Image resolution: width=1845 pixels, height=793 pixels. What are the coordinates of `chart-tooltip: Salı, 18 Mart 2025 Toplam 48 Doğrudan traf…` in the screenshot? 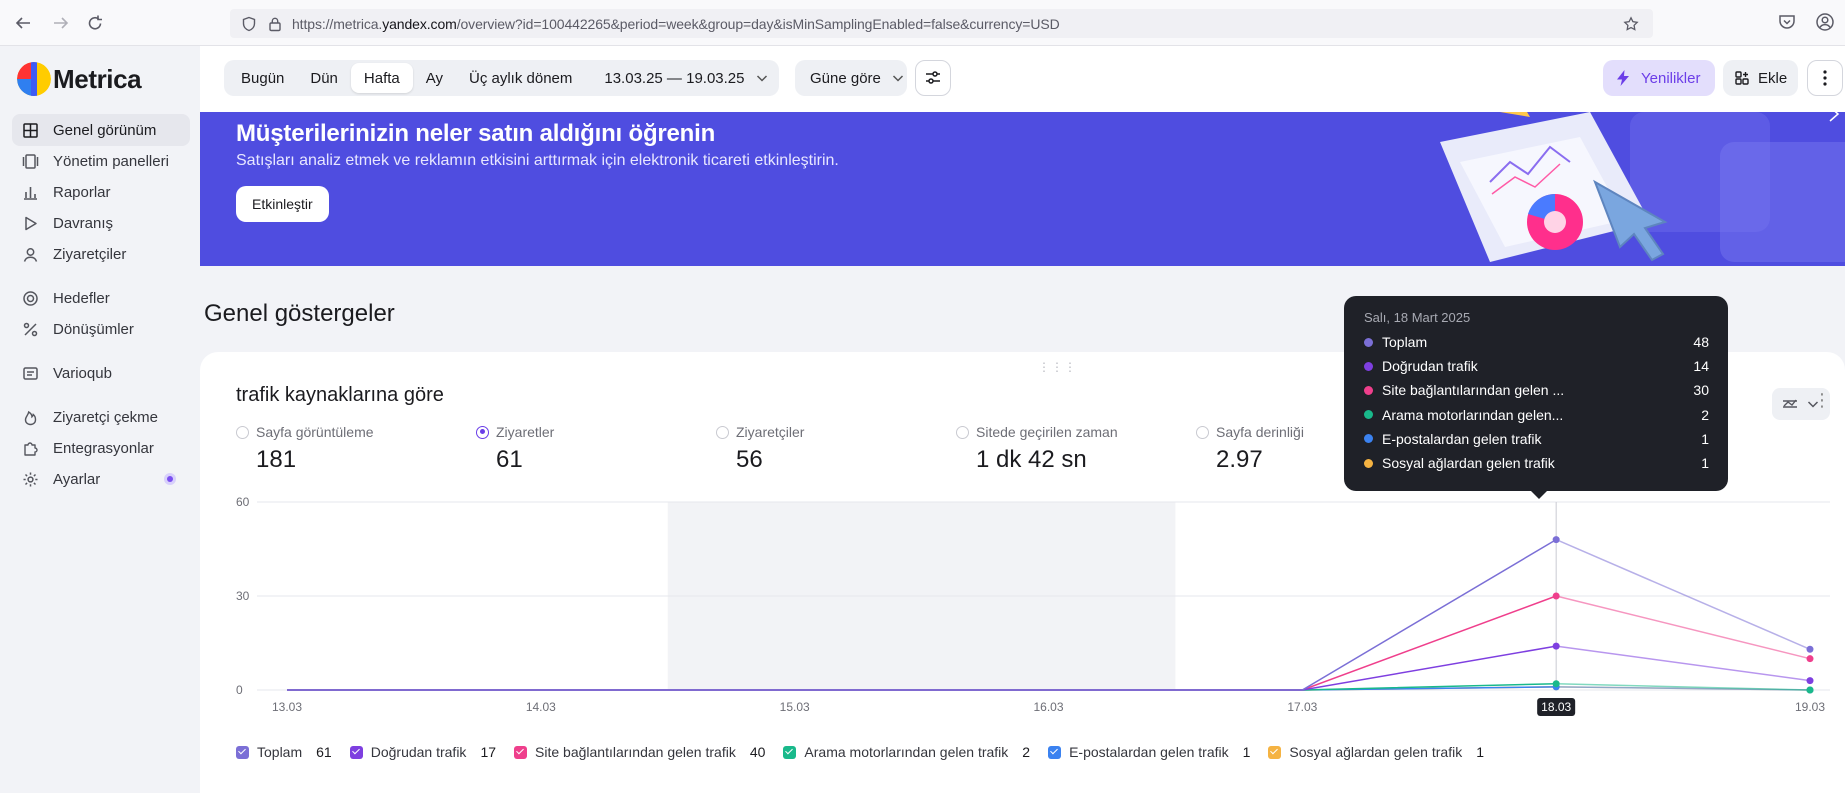 It's located at (1536, 397).